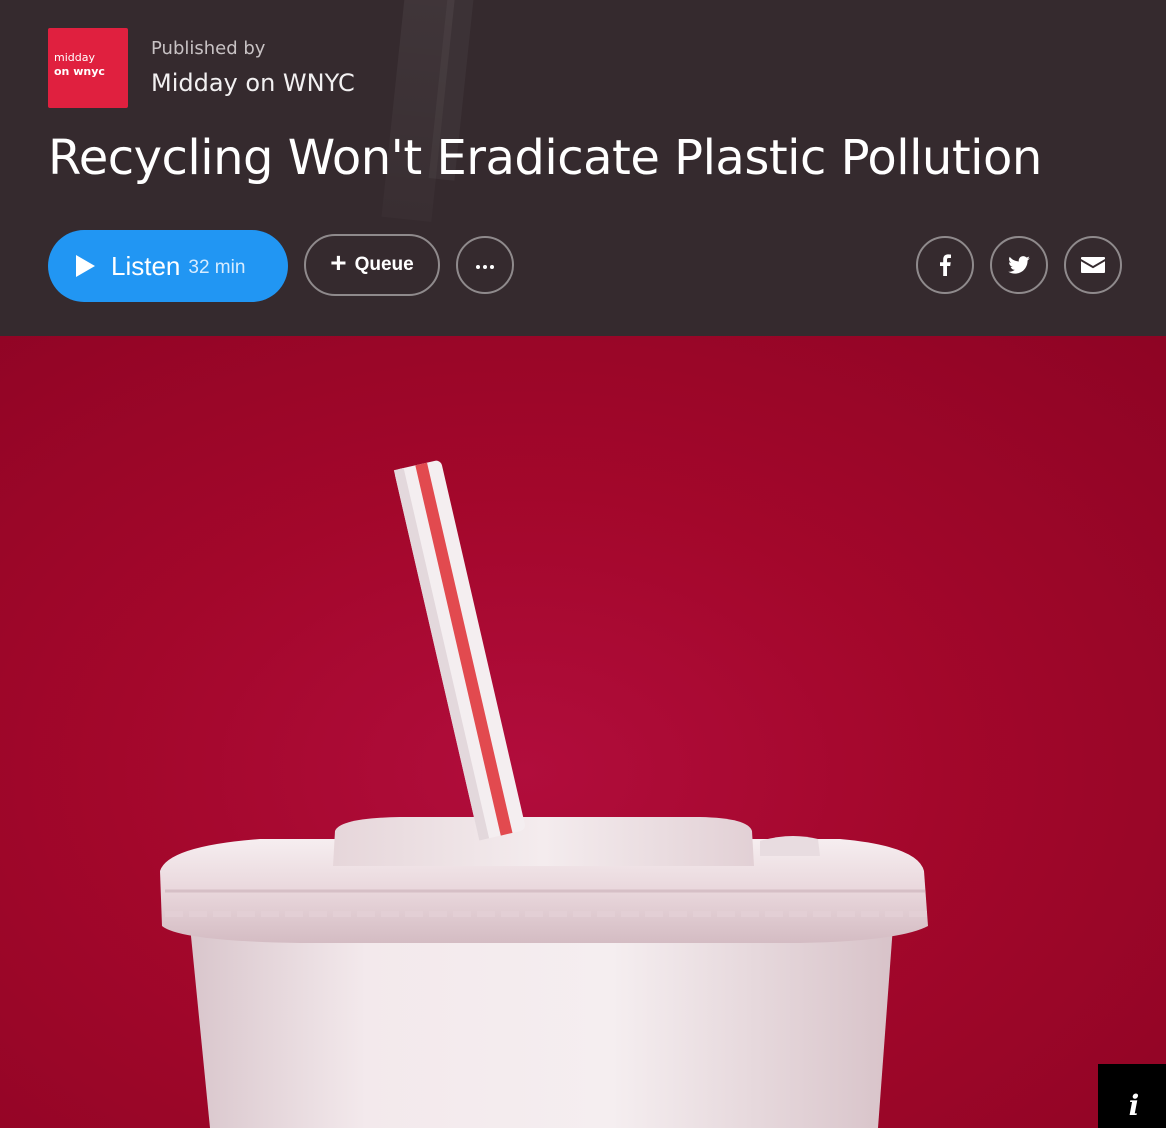 Image resolution: width=1166 pixels, height=1128 pixels. What do you see at coordinates (543, 841) in the screenshot?
I see `cup-lid-dome` at bounding box center [543, 841].